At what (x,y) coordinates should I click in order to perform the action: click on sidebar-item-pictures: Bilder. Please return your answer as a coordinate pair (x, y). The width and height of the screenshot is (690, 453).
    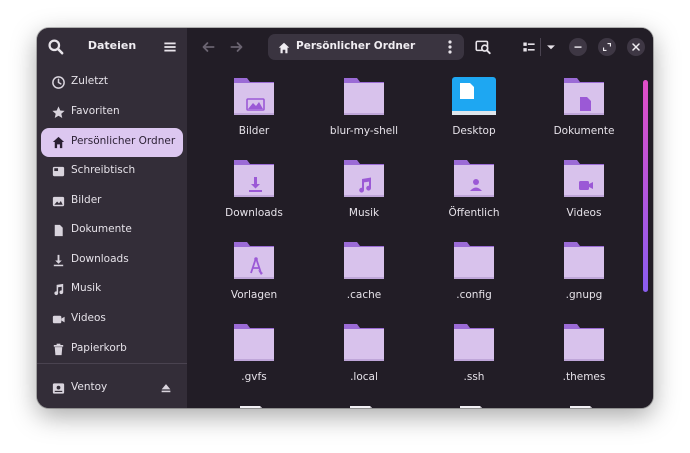
    Looking at the image, I should click on (112, 201).